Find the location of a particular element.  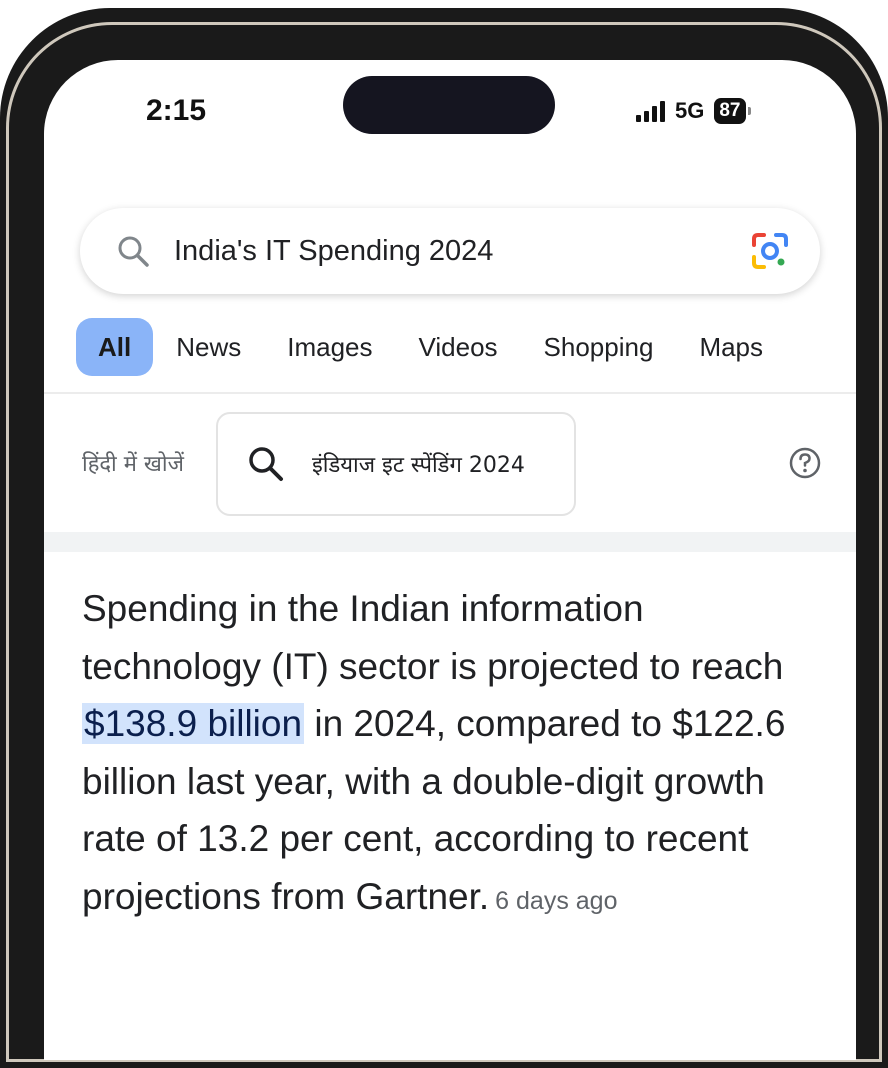

tab-news: News is located at coordinates (208, 347).